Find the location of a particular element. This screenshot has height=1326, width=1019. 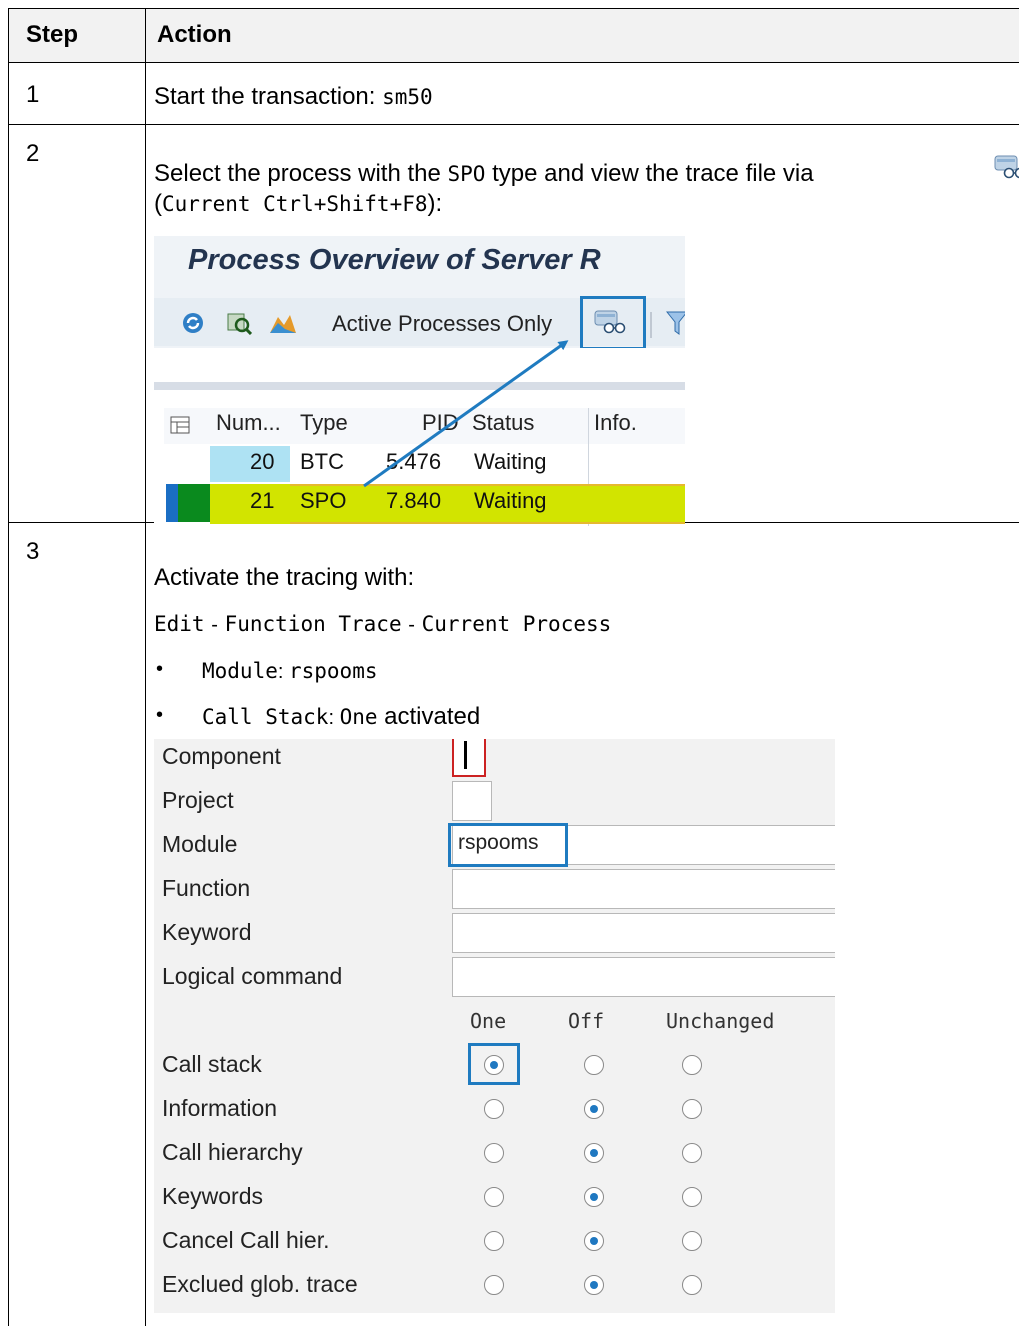

radio-row-label: Call stack is located at coordinates (212, 1064).